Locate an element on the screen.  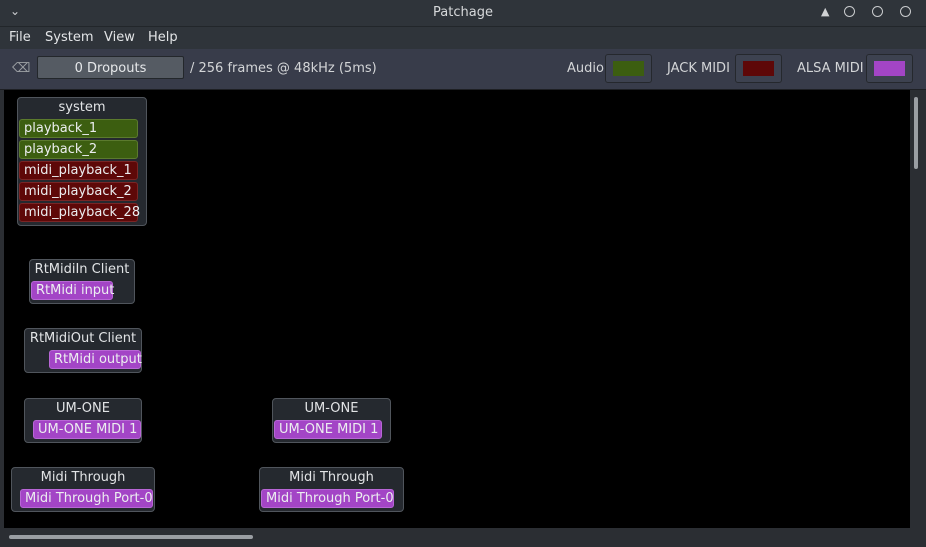
port-midi-playback-1: midi_playback_1 is located at coordinates (78, 170).